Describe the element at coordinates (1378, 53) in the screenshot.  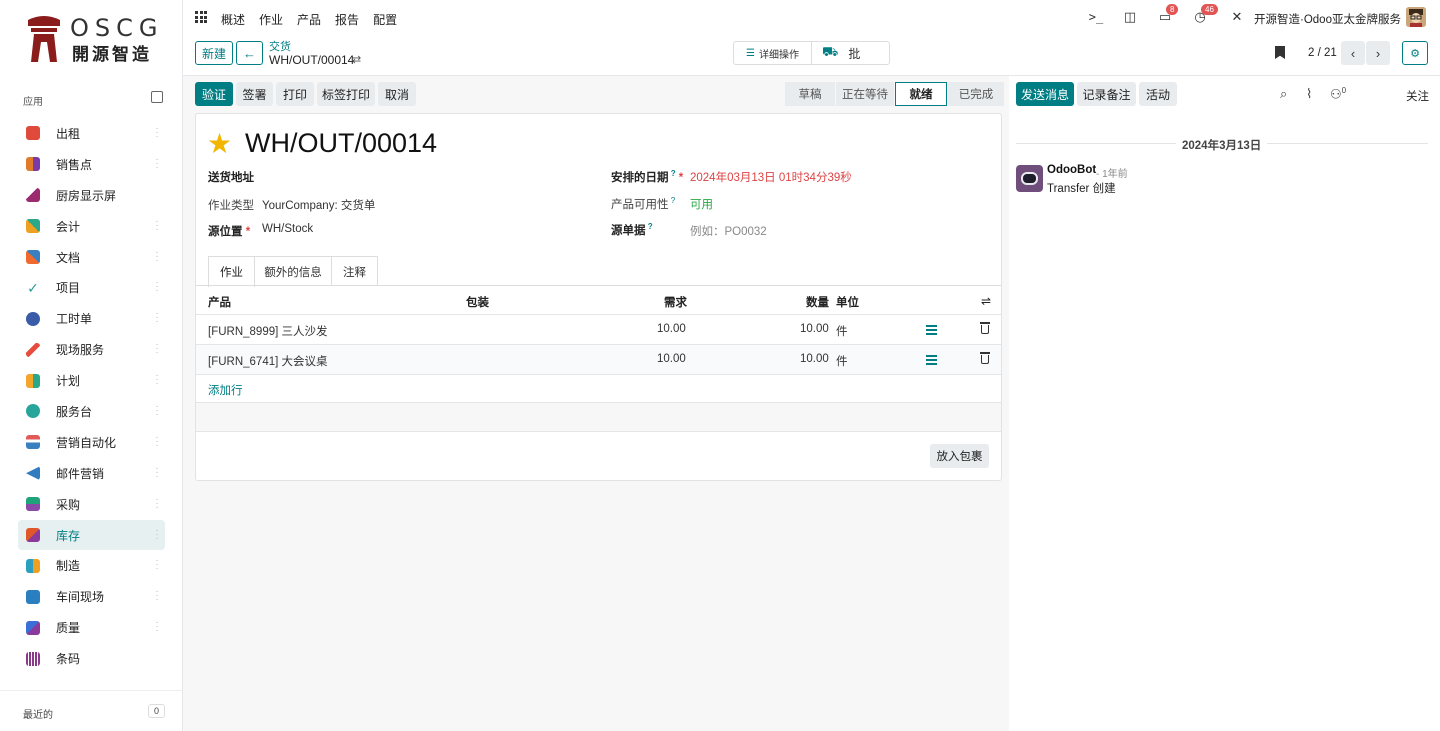
I see `pager-next-button: ›` at that location.